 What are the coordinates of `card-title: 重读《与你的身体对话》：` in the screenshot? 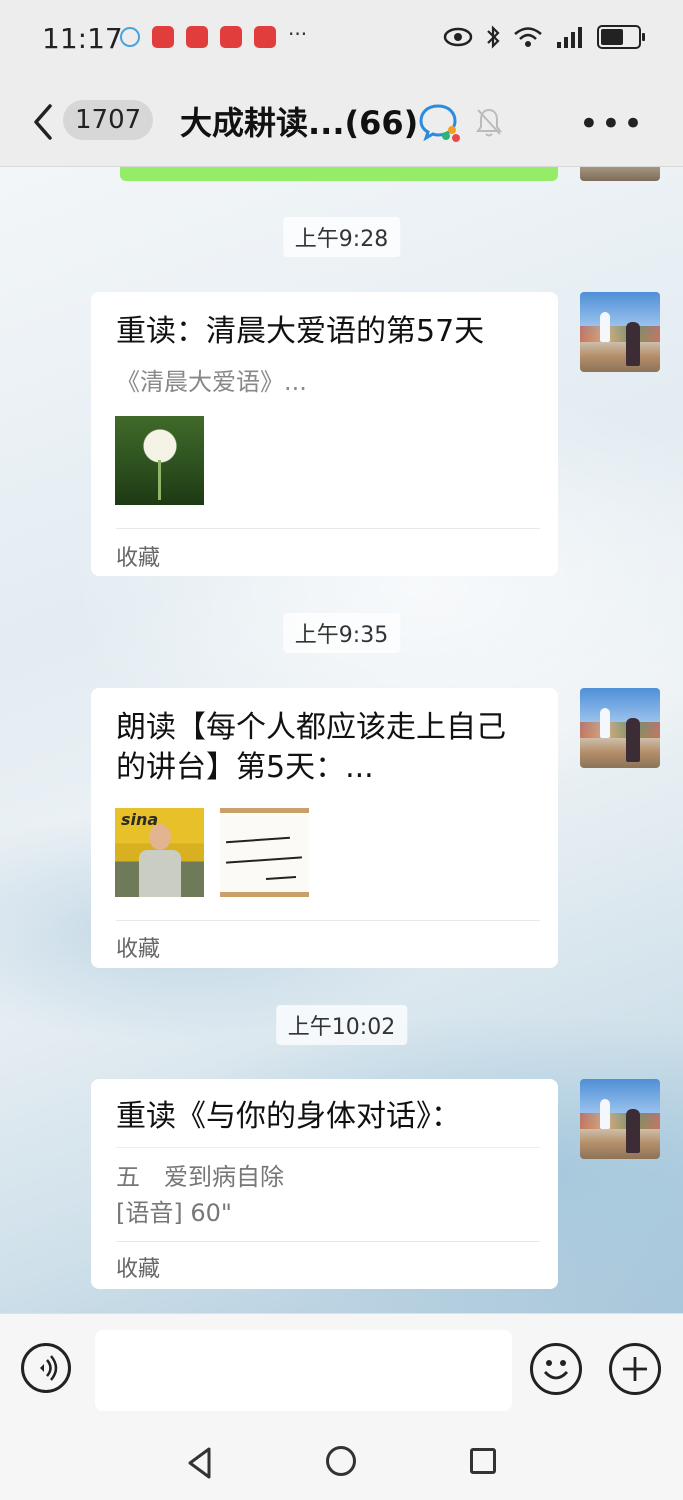 It's located at (288, 1116).